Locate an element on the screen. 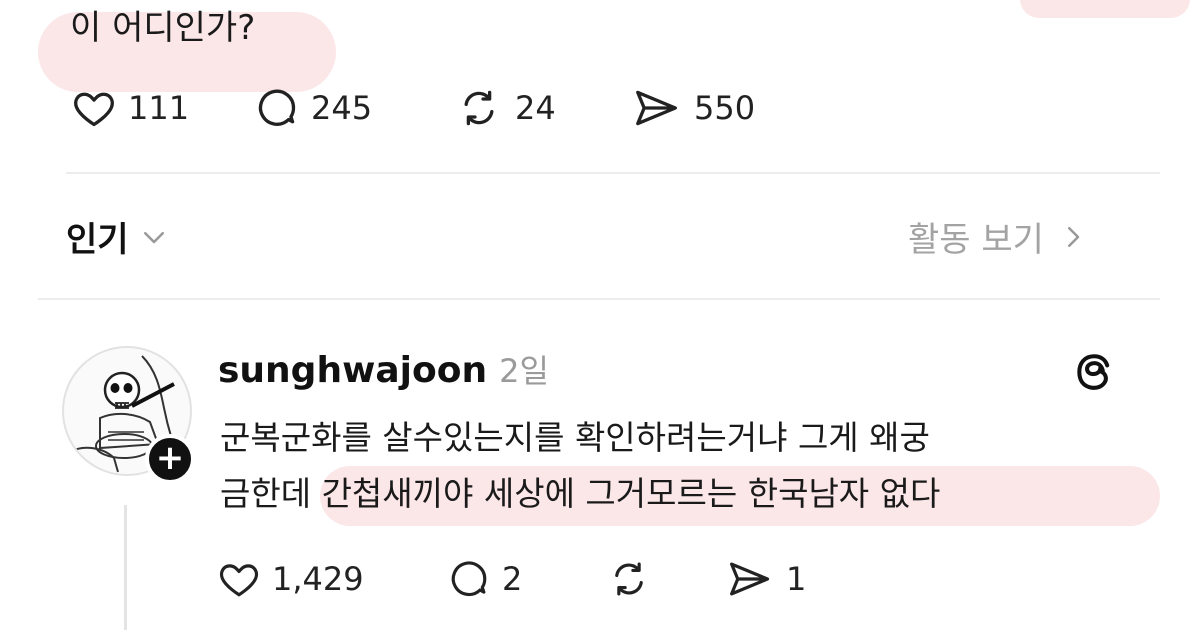 Image resolution: width=1200 pixels, height=630 pixels. comment-like-count: 1,429 is located at coordinates (318, 579).